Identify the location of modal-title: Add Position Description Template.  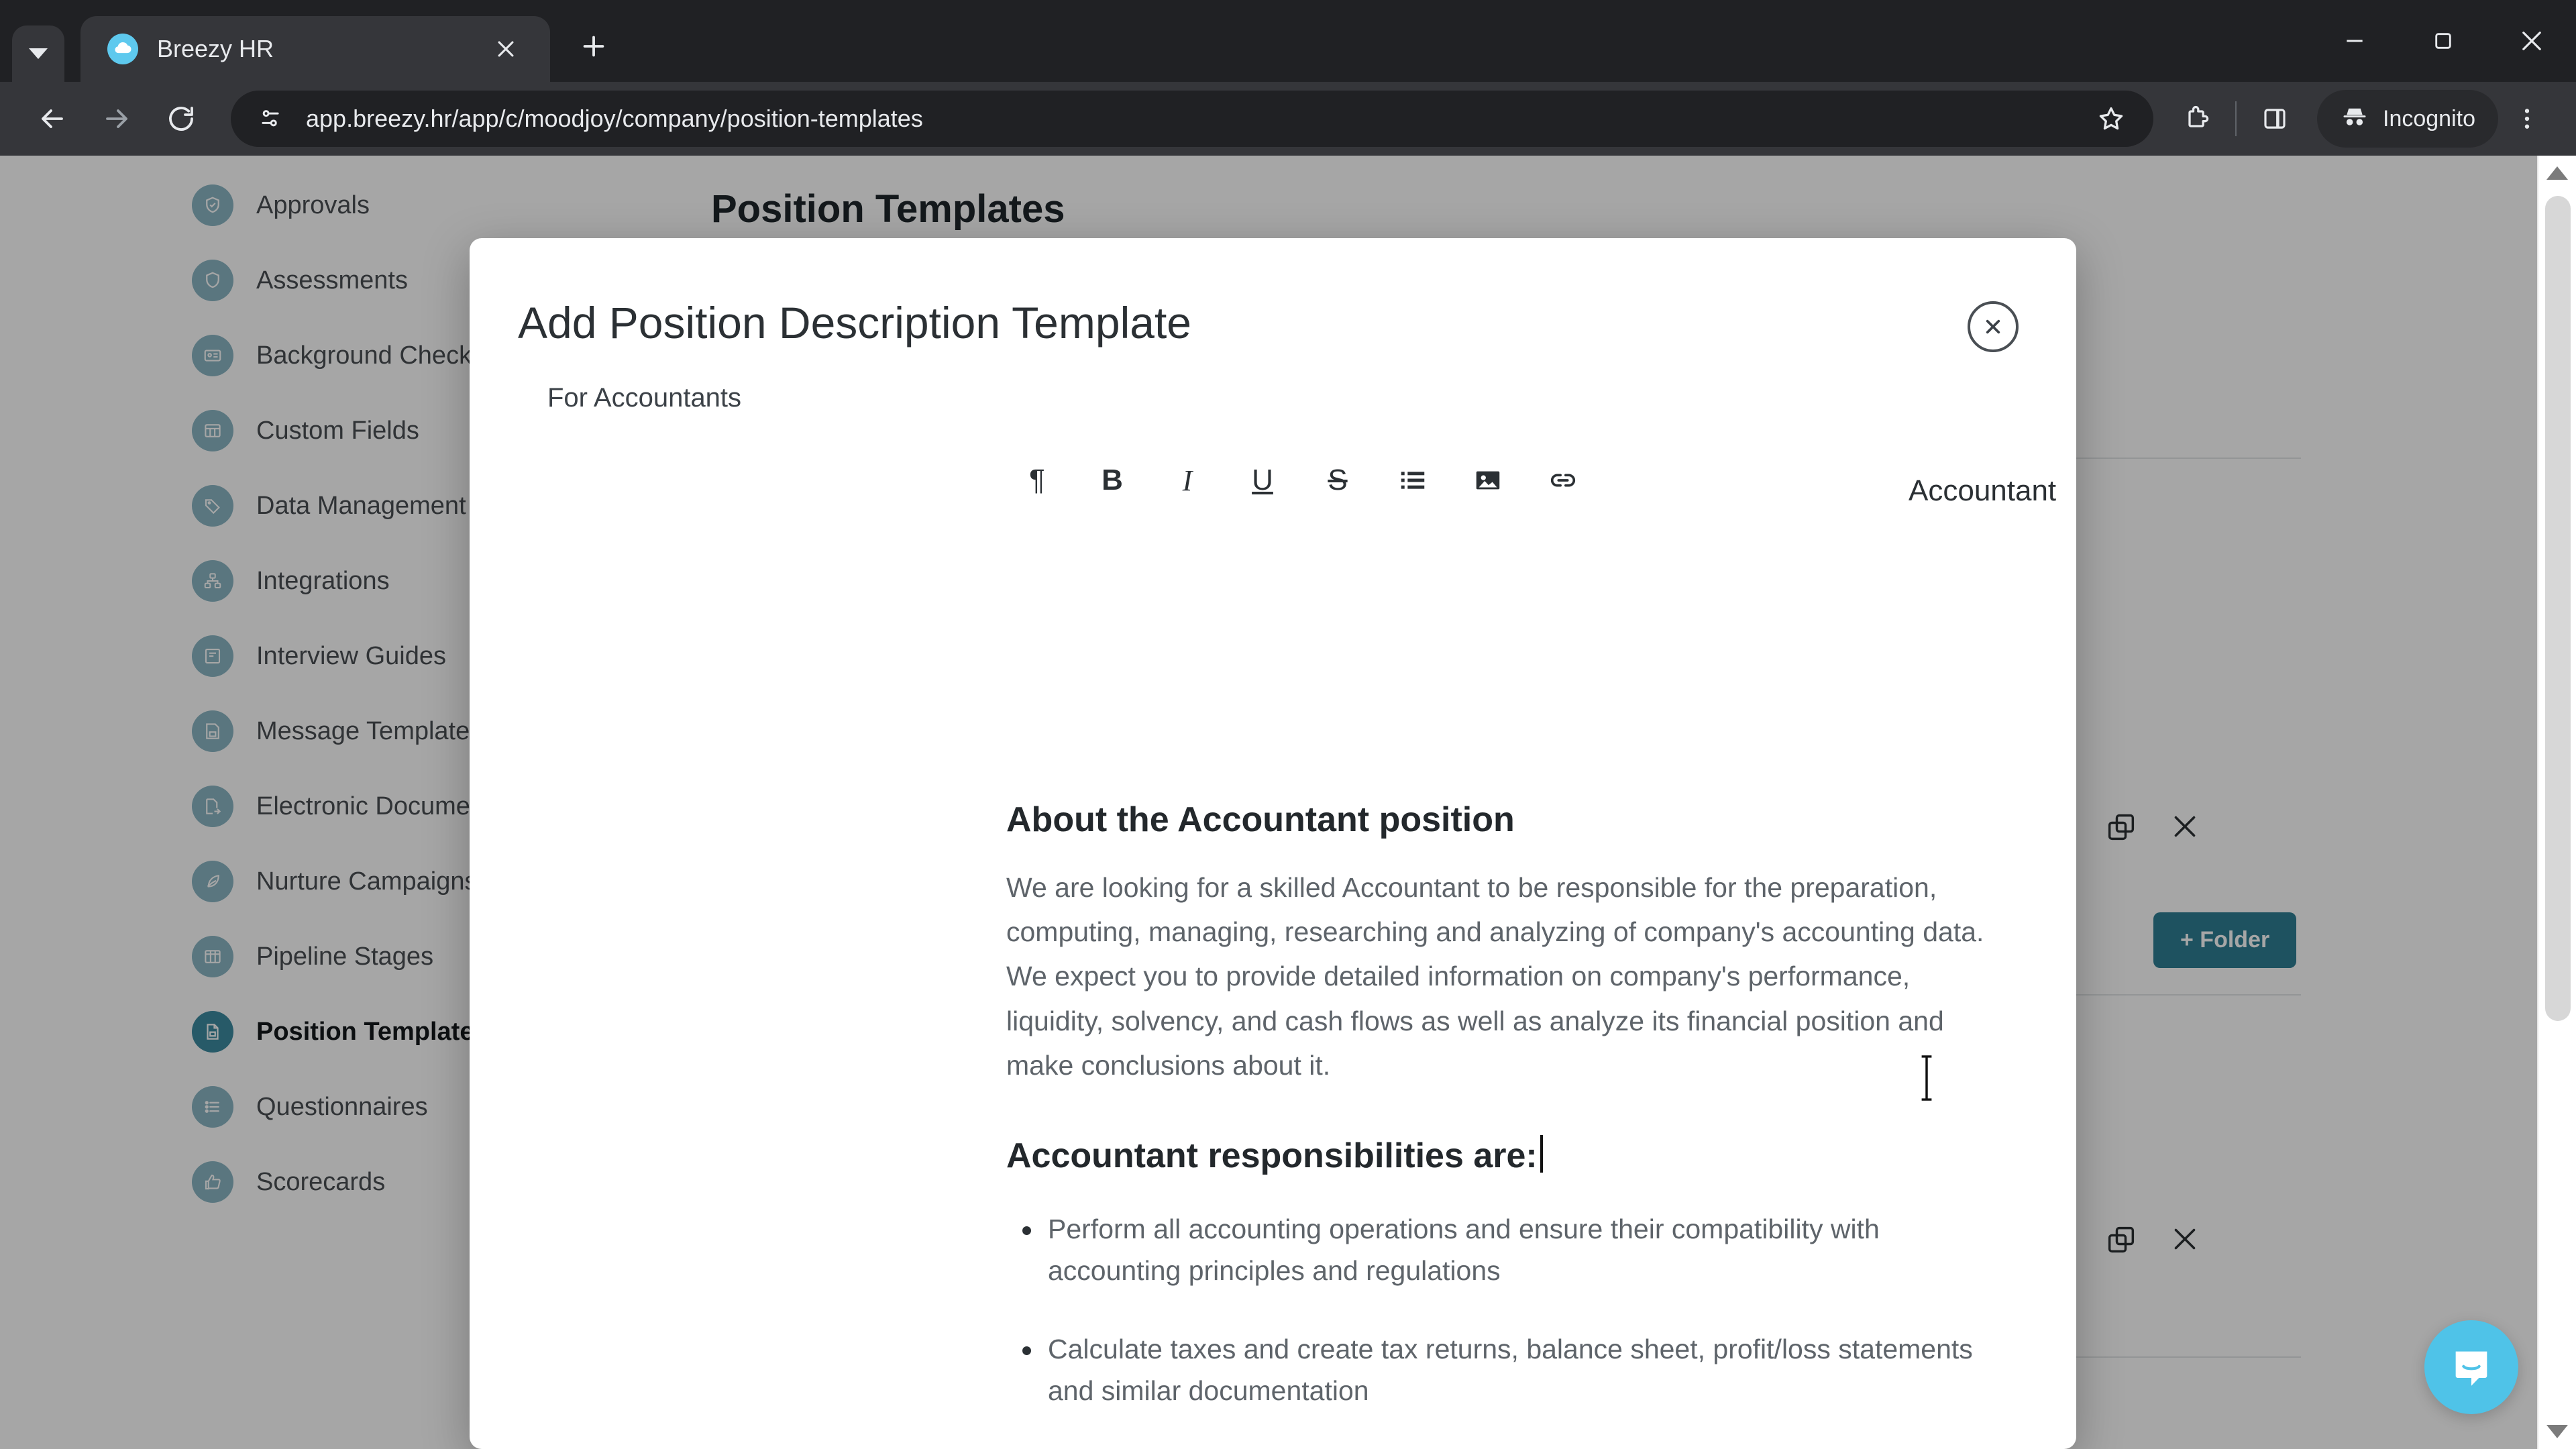
(854, 322).